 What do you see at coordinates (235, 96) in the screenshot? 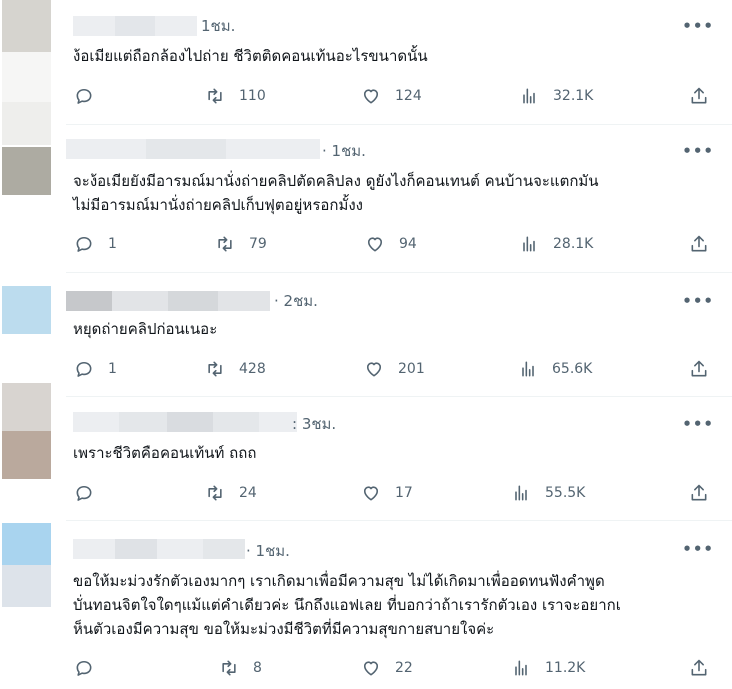
I see `retweet-button: 110` at bounding box center [235, 96].